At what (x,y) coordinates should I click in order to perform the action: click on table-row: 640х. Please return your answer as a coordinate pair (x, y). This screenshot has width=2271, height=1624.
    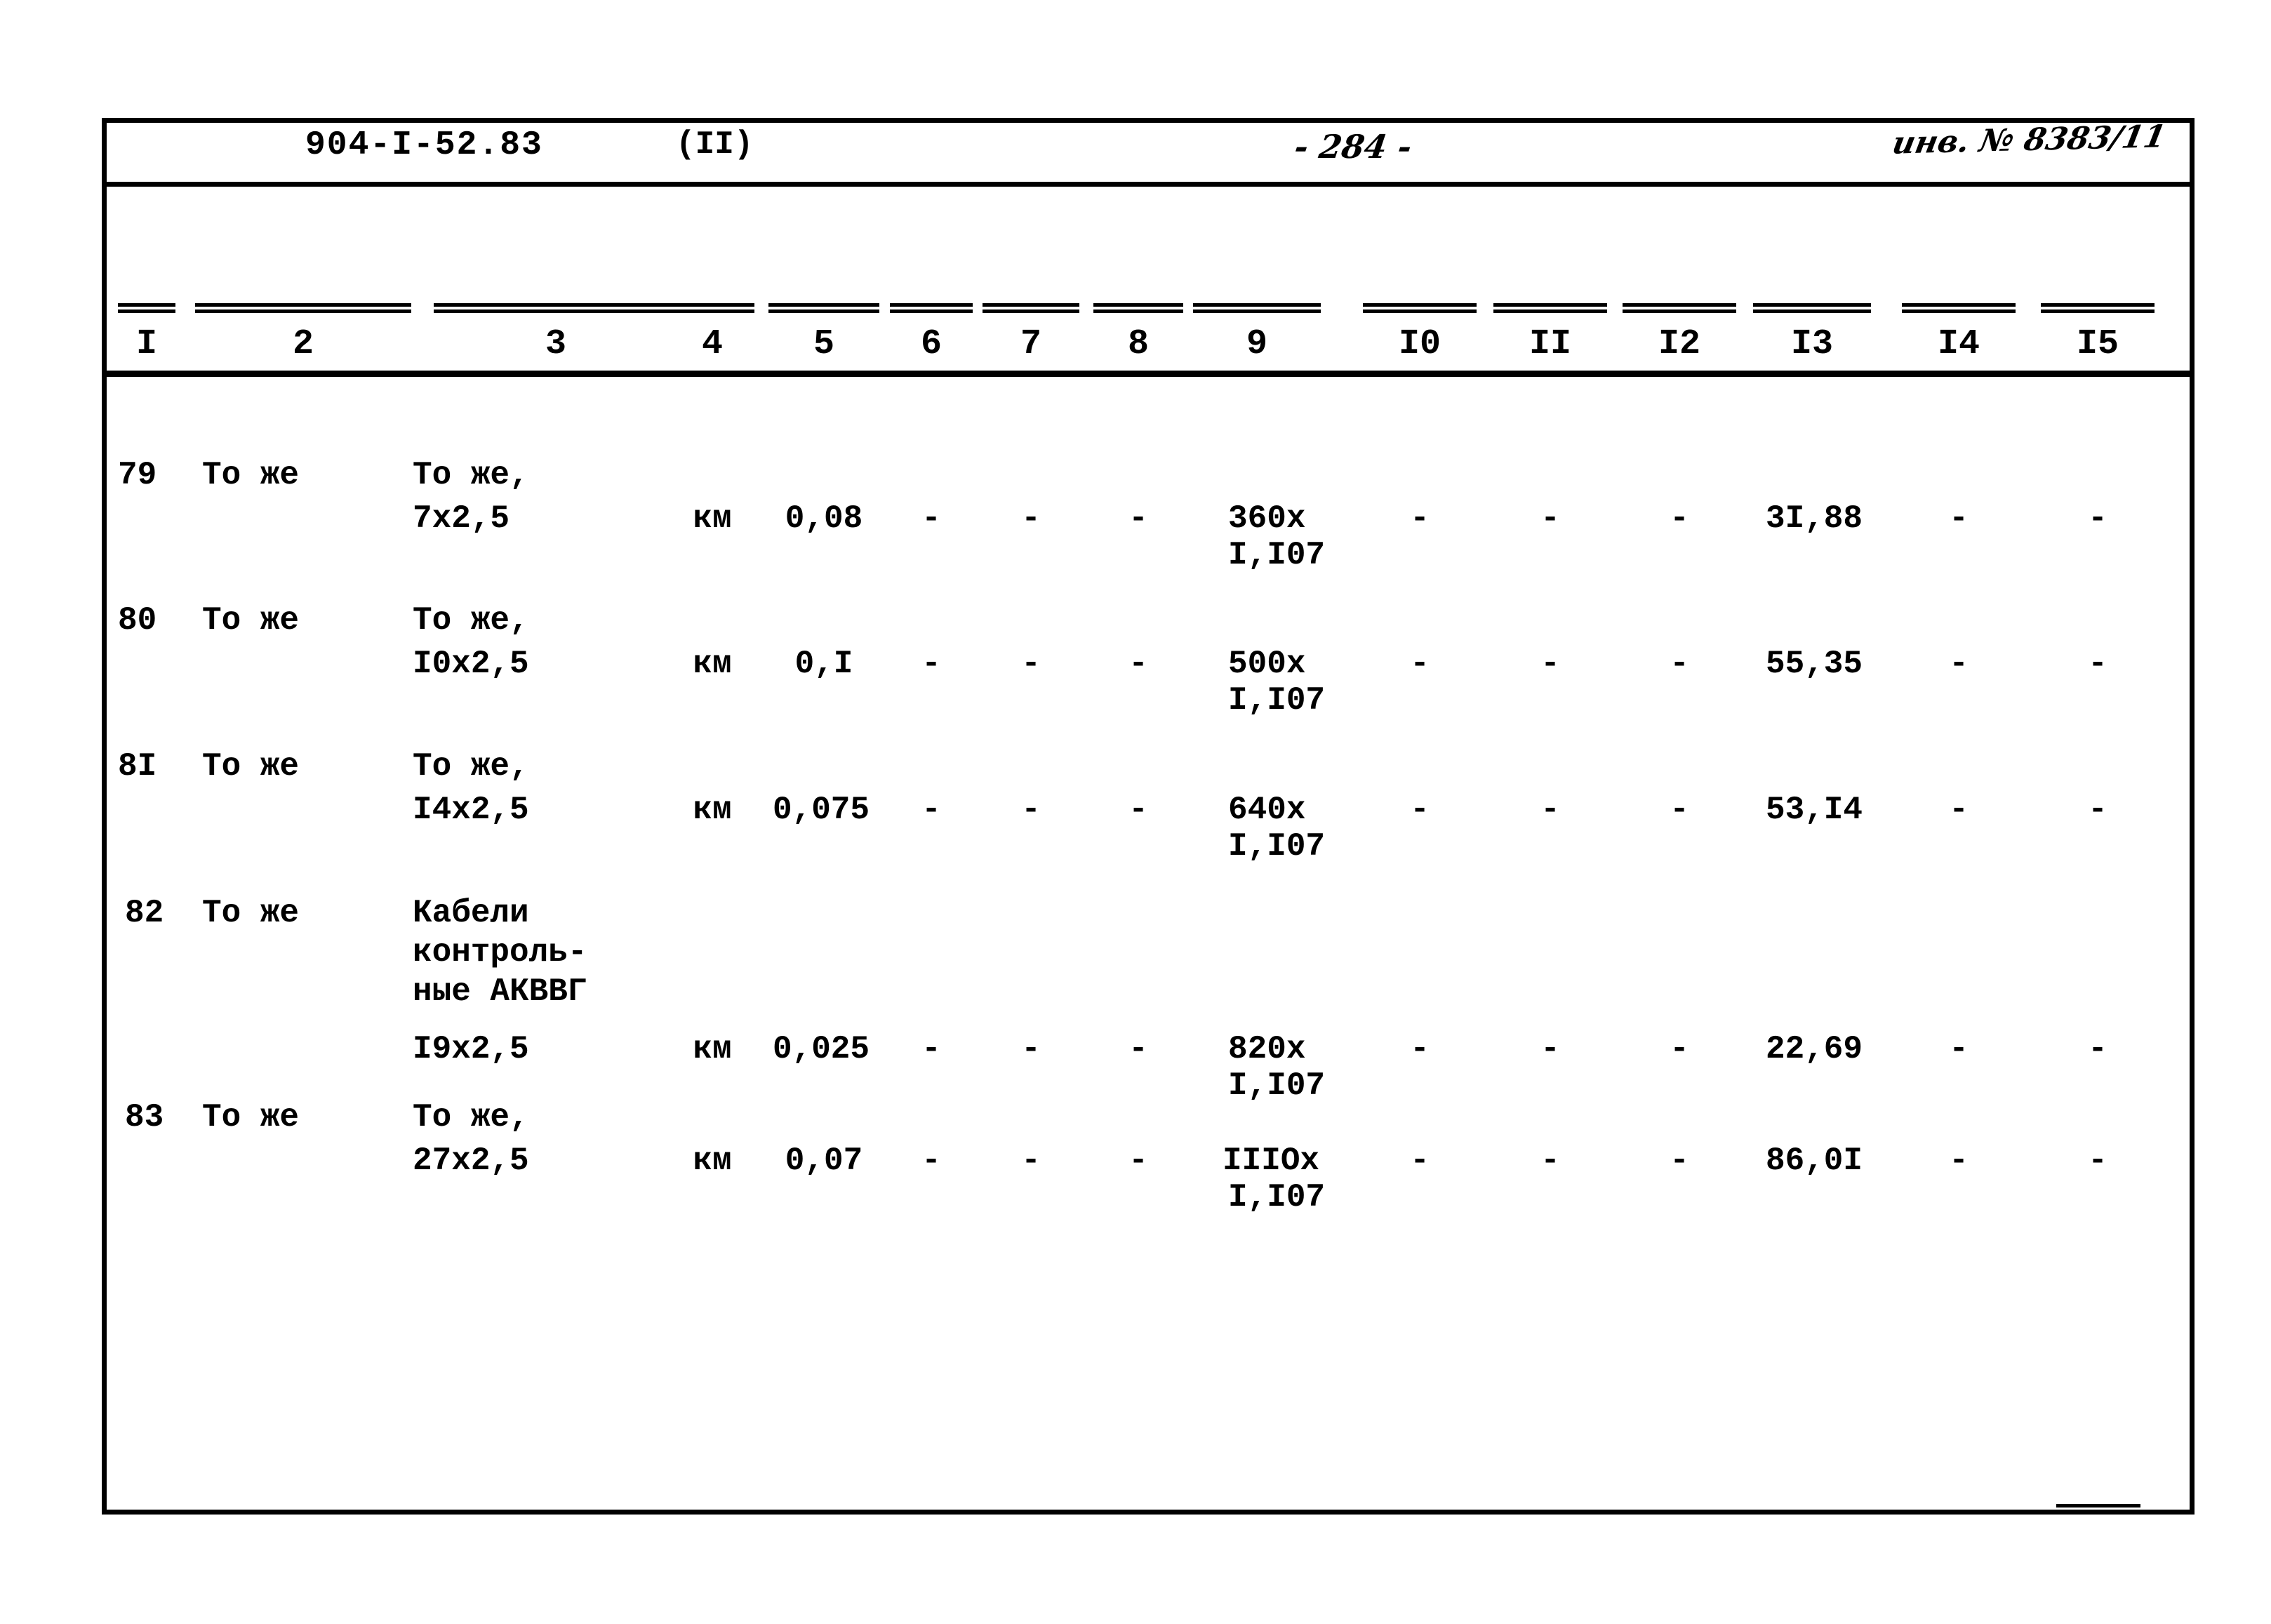
    Looking at the image, I should click on (1267, 810).